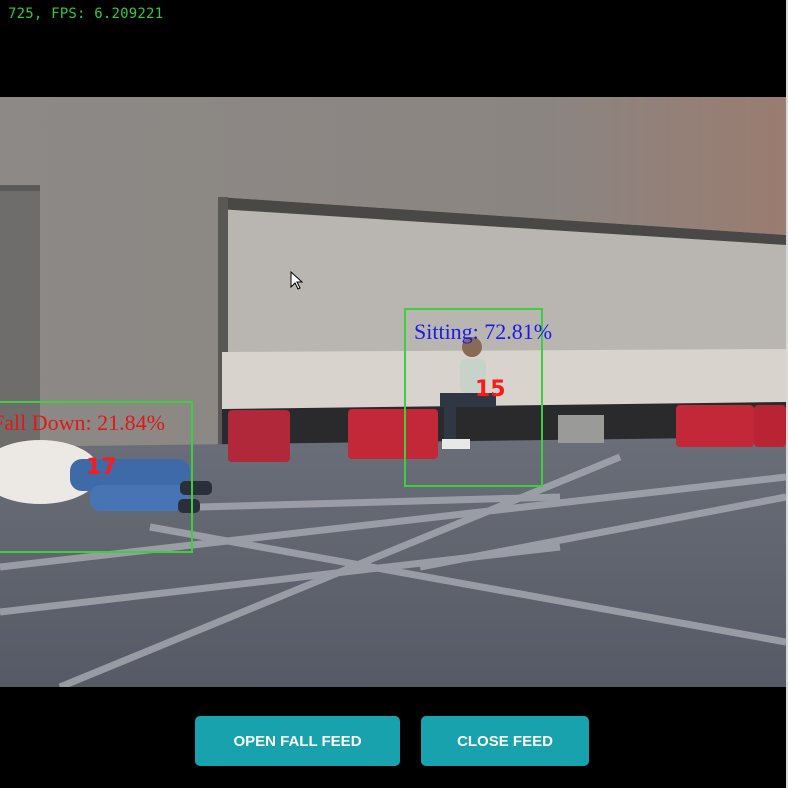  Describe the element at coordinates (297, 280) in the screenshot. I see `mouse-cursor-icon` at that location.